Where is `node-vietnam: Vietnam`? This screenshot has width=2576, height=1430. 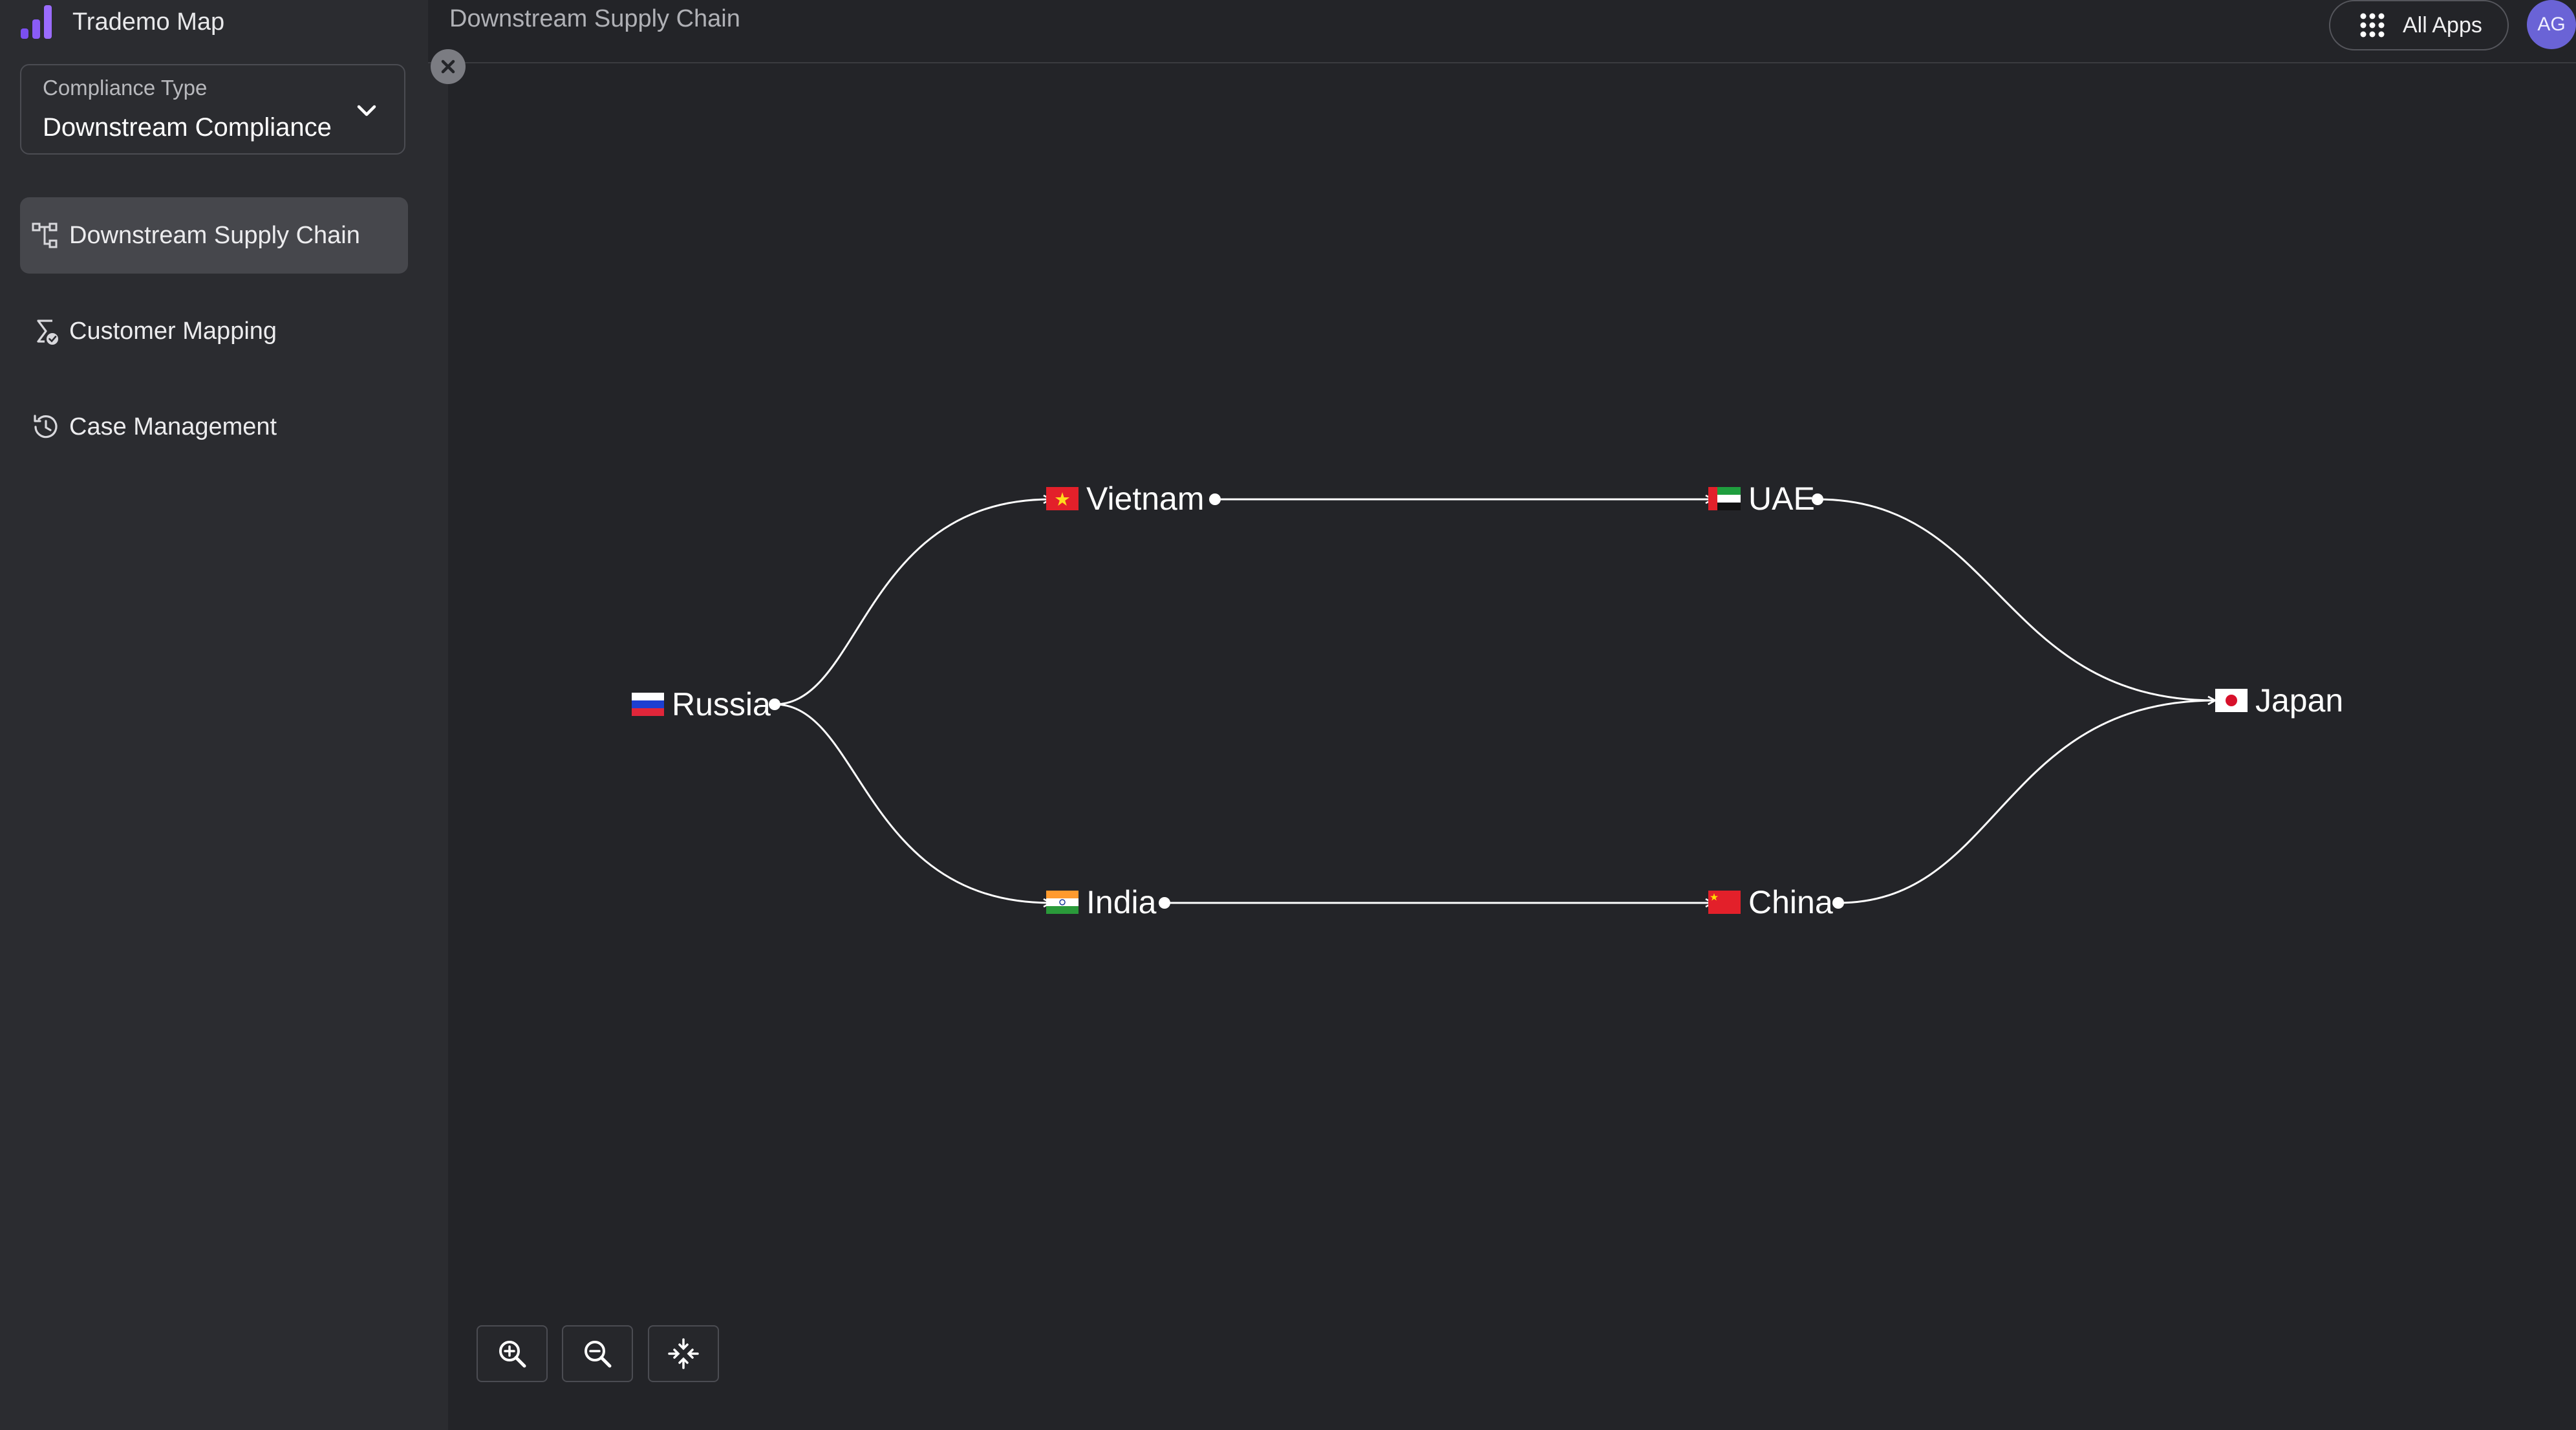 node-vietnam: Vietnam is located at coordinates (1125, 499).